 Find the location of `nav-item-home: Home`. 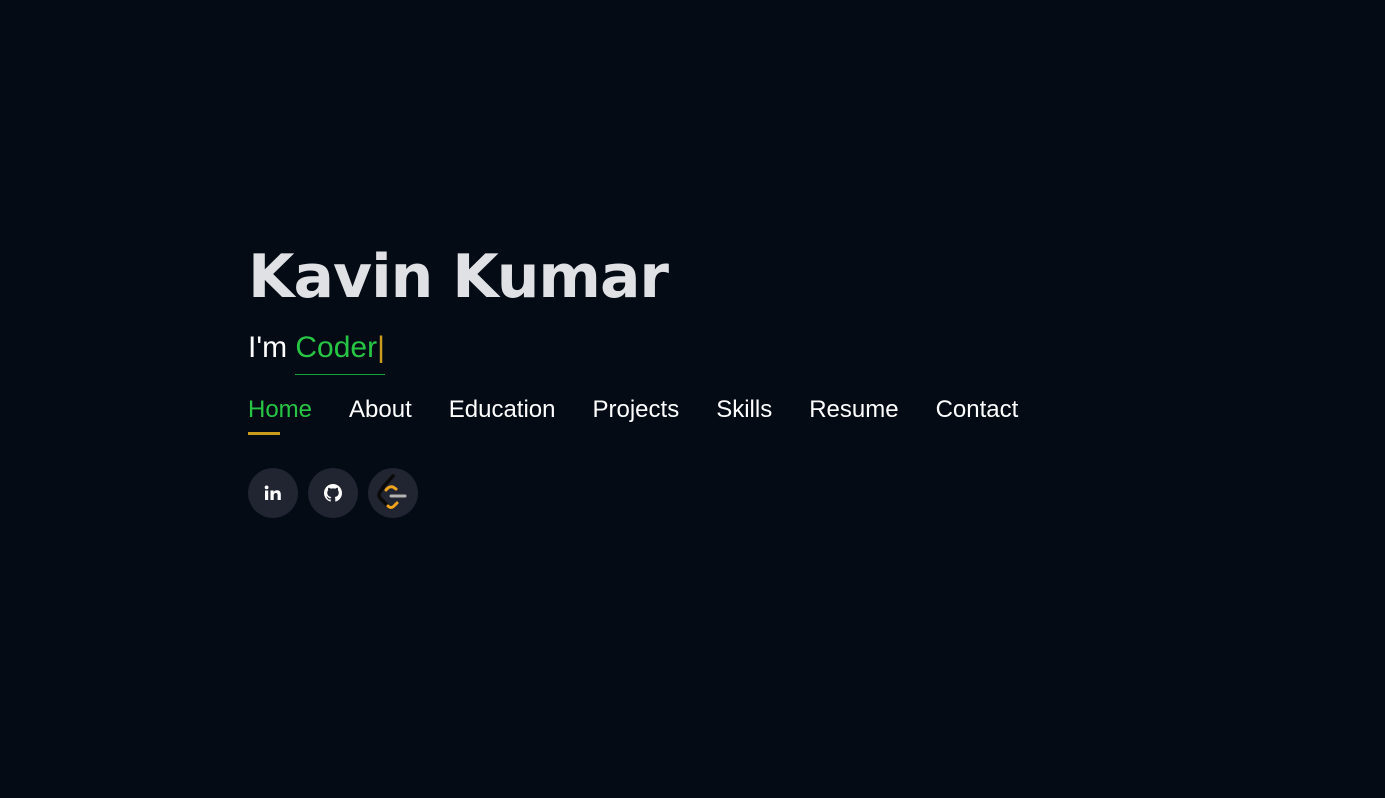

nav-item-home: Home is located at coordinates (280, 415).